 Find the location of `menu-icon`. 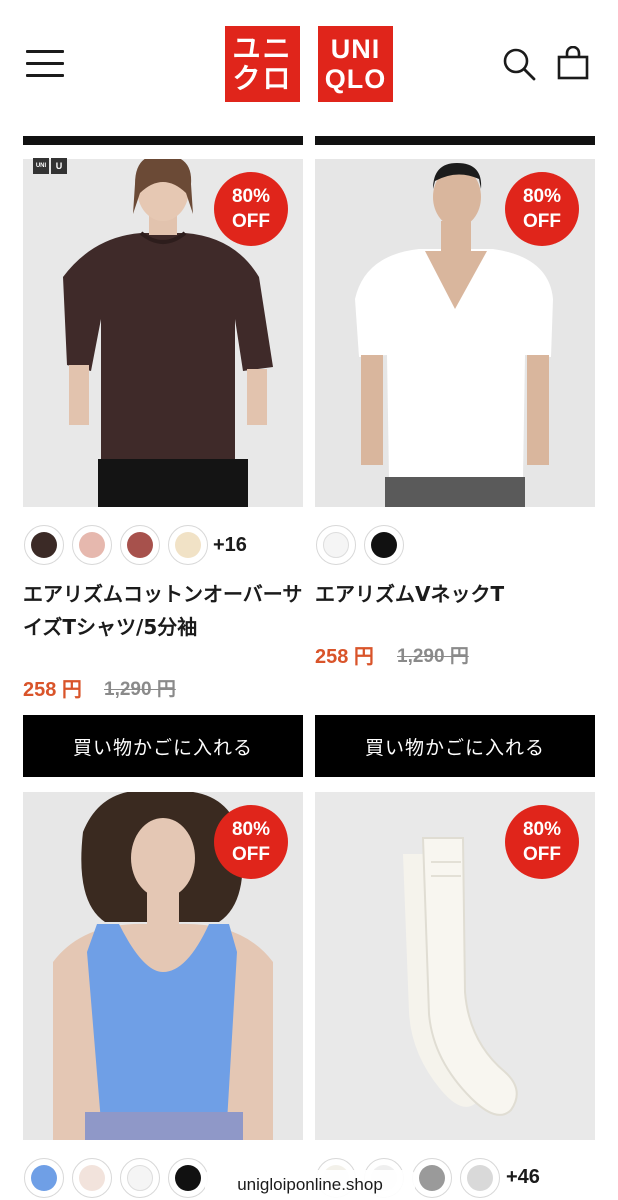

menu-icon is located at coordinates (45, 65).